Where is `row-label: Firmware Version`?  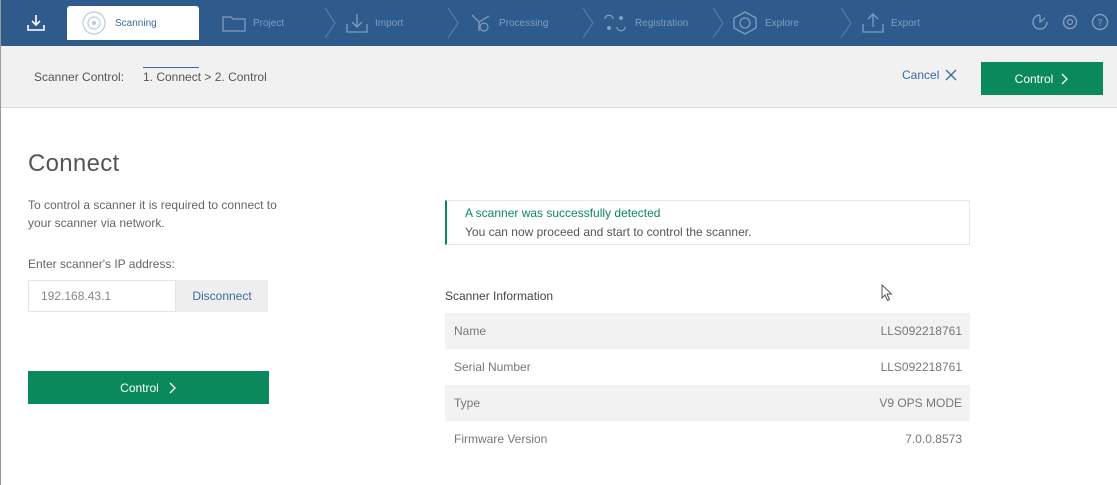 row-label: Firmware Version is located at coordinates (501, 439).